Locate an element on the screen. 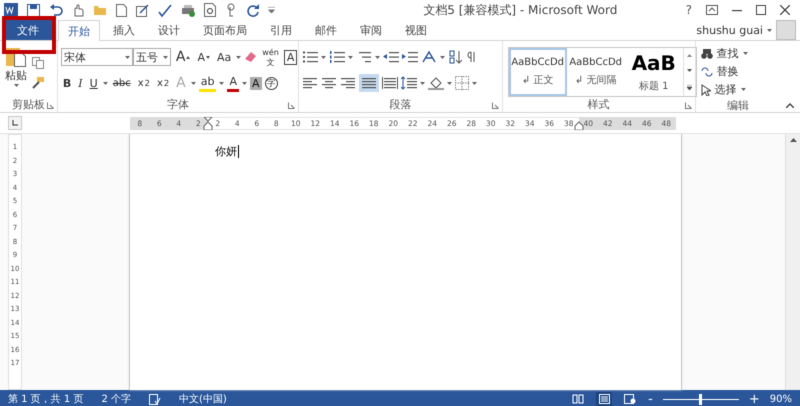 The height and width of the screenshot is (406, 800). ribbon-tab: 审阅 is located at coordinates (371, 30).